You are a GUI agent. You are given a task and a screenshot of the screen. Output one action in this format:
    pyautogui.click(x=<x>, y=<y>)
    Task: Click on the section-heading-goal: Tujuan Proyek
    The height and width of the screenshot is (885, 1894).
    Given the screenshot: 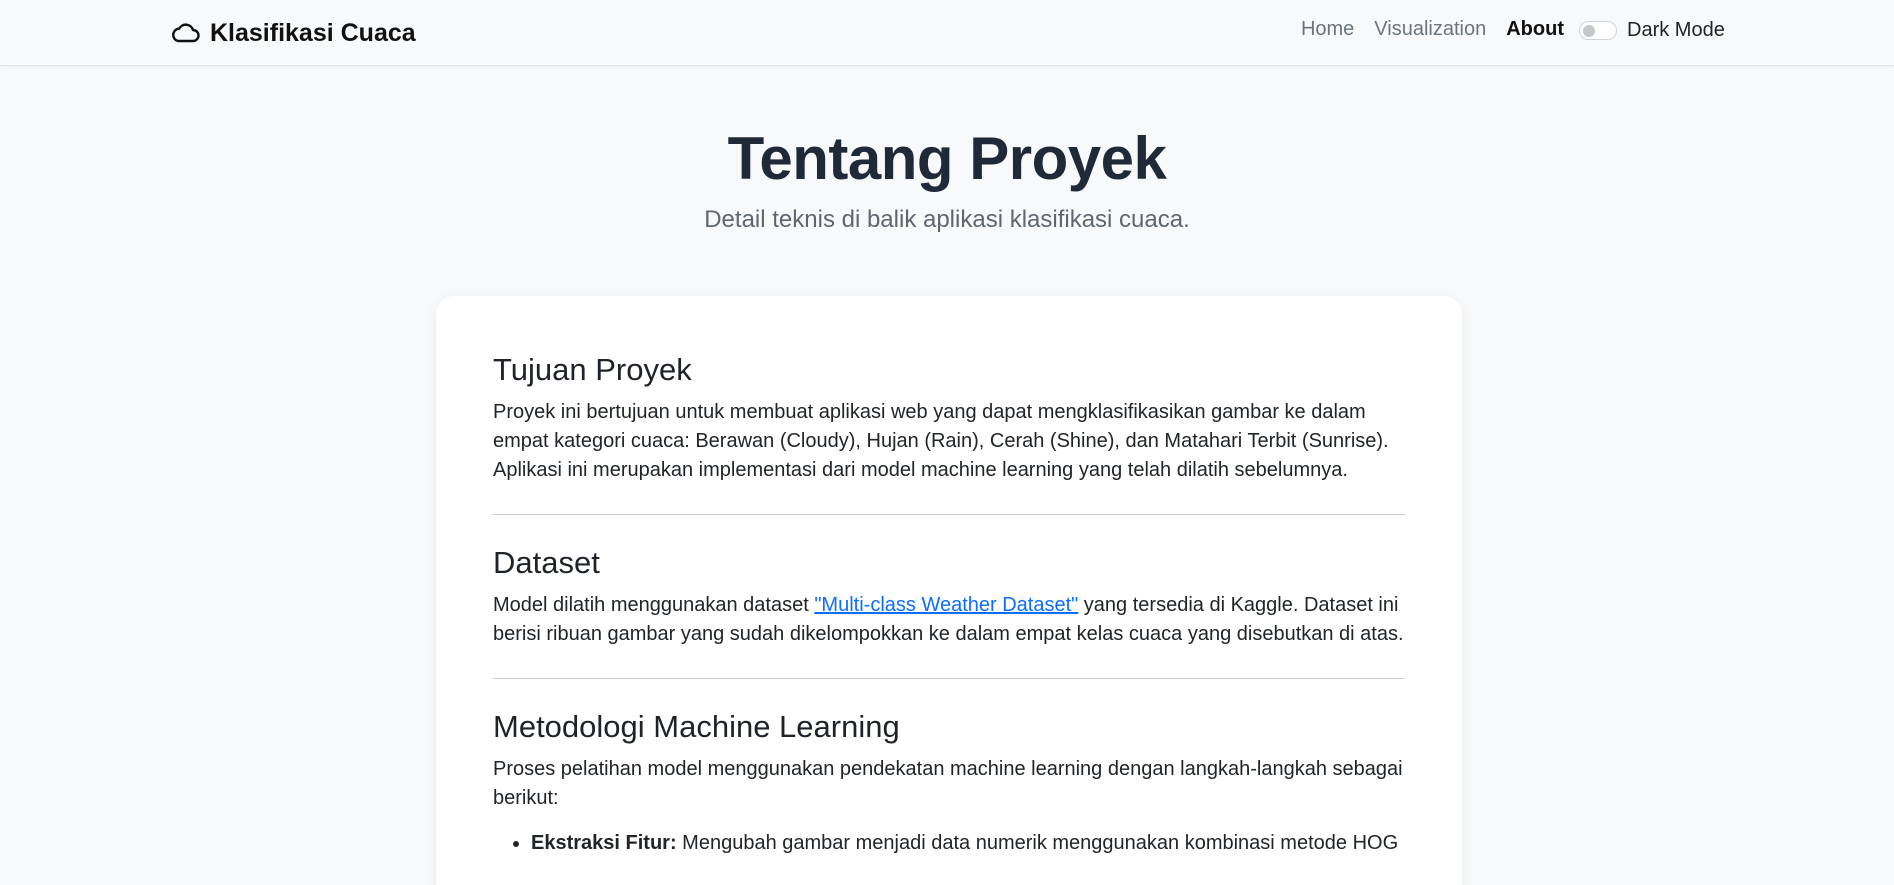 What is the action you would take?
    pyautogui.click(x=592, y=369)
    